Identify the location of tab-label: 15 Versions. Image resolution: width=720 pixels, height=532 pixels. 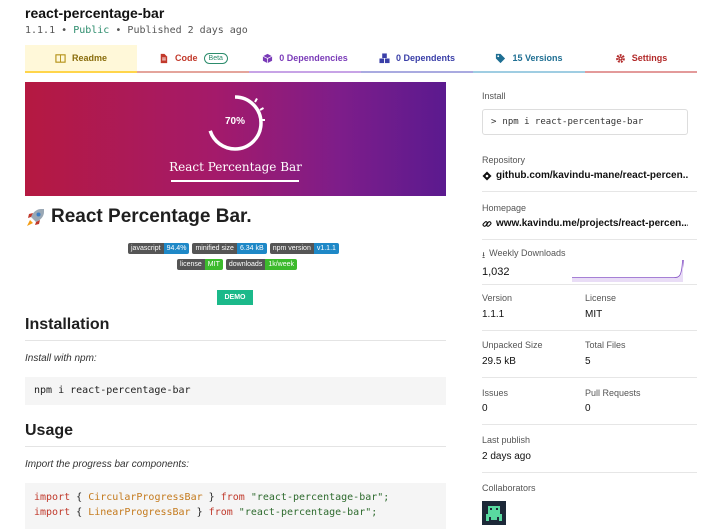
(537, 58).